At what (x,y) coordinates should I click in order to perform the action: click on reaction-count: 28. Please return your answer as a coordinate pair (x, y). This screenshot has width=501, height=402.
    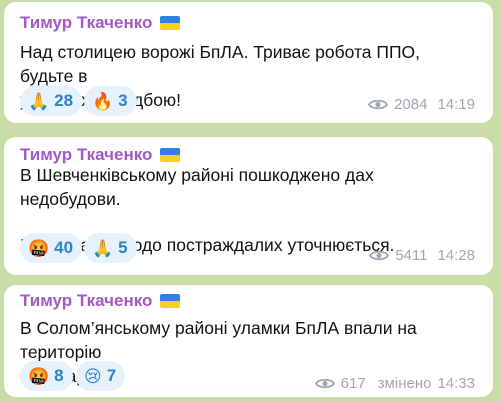
    Looking at the image, I should click on (64, 100).